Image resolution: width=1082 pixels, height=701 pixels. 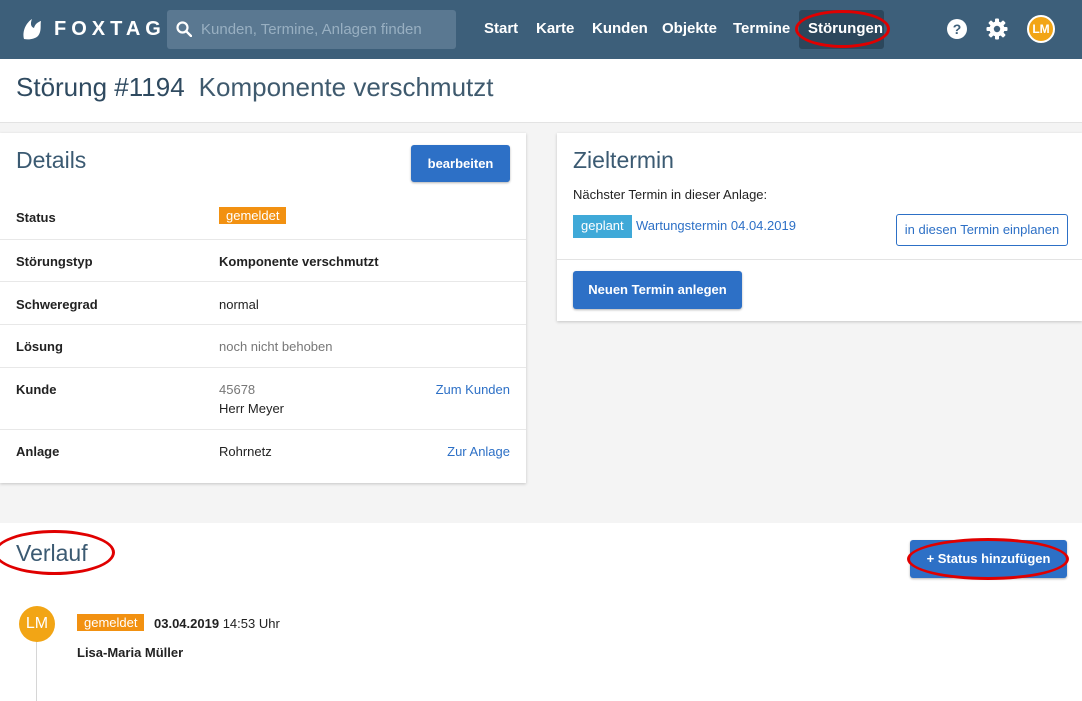 I want to click on help-icon: ?, so click(x=957, y=29).